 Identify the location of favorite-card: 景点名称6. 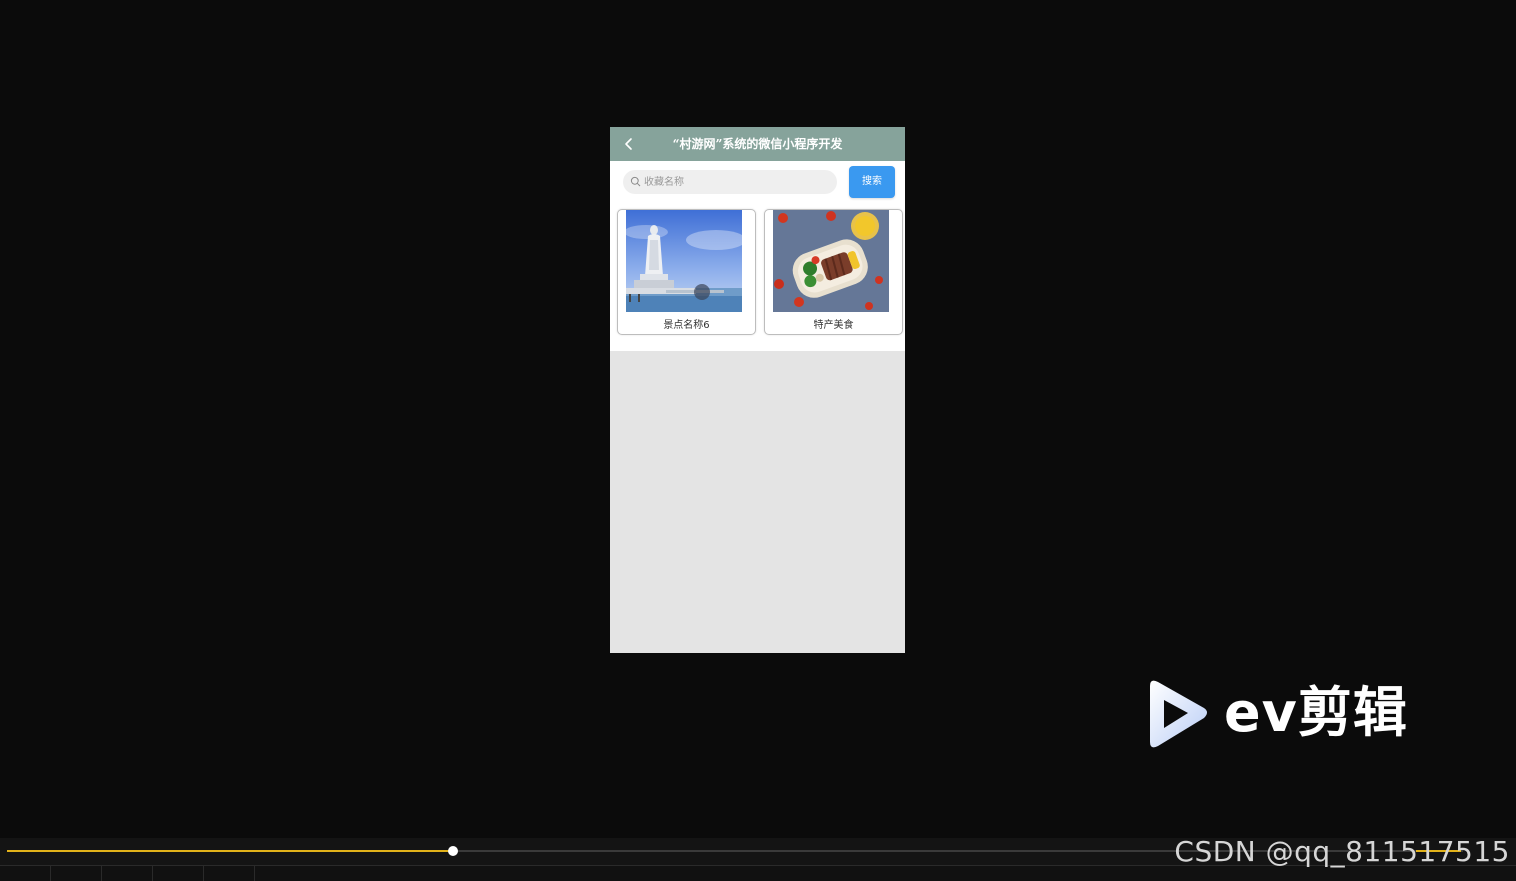
(686, 272).